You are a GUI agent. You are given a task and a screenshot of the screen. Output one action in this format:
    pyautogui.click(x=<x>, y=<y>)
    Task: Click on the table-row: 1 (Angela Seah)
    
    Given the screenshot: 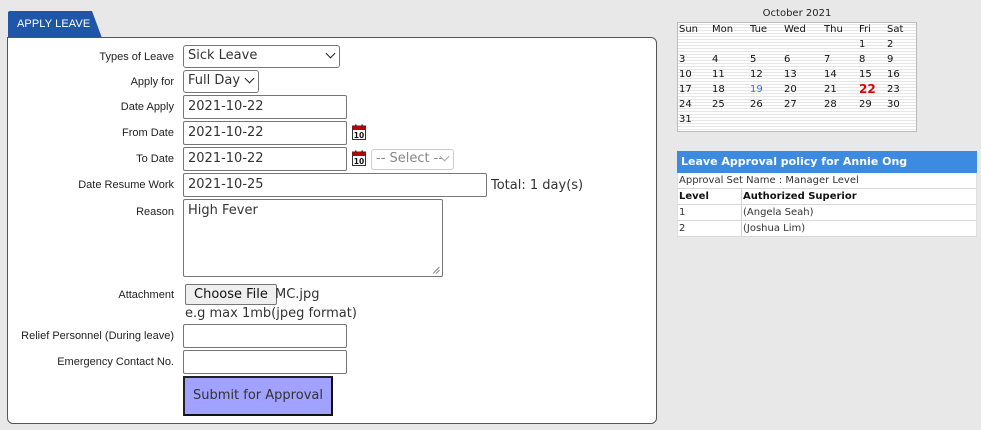 What is the action you would take?
    pyautogui.click(x=827, y=213)
    